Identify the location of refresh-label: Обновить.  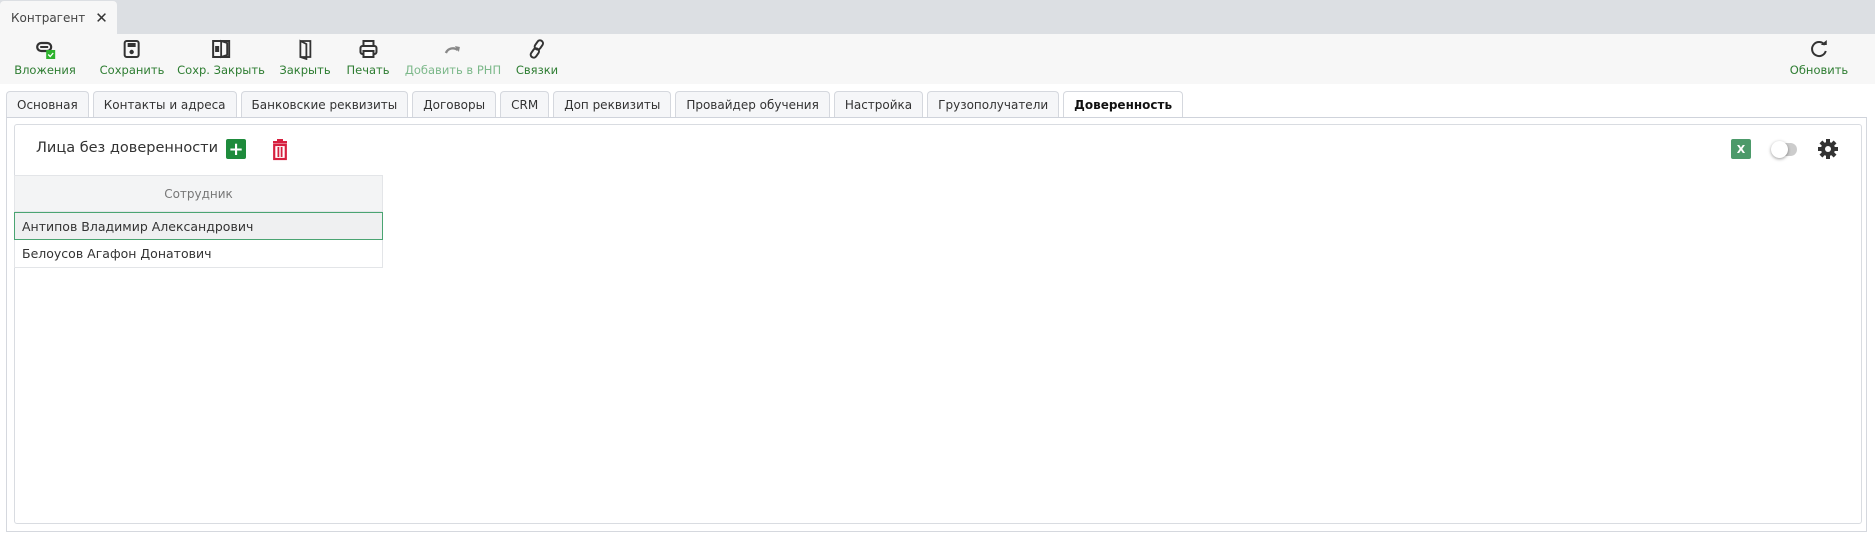
(1819, 70).